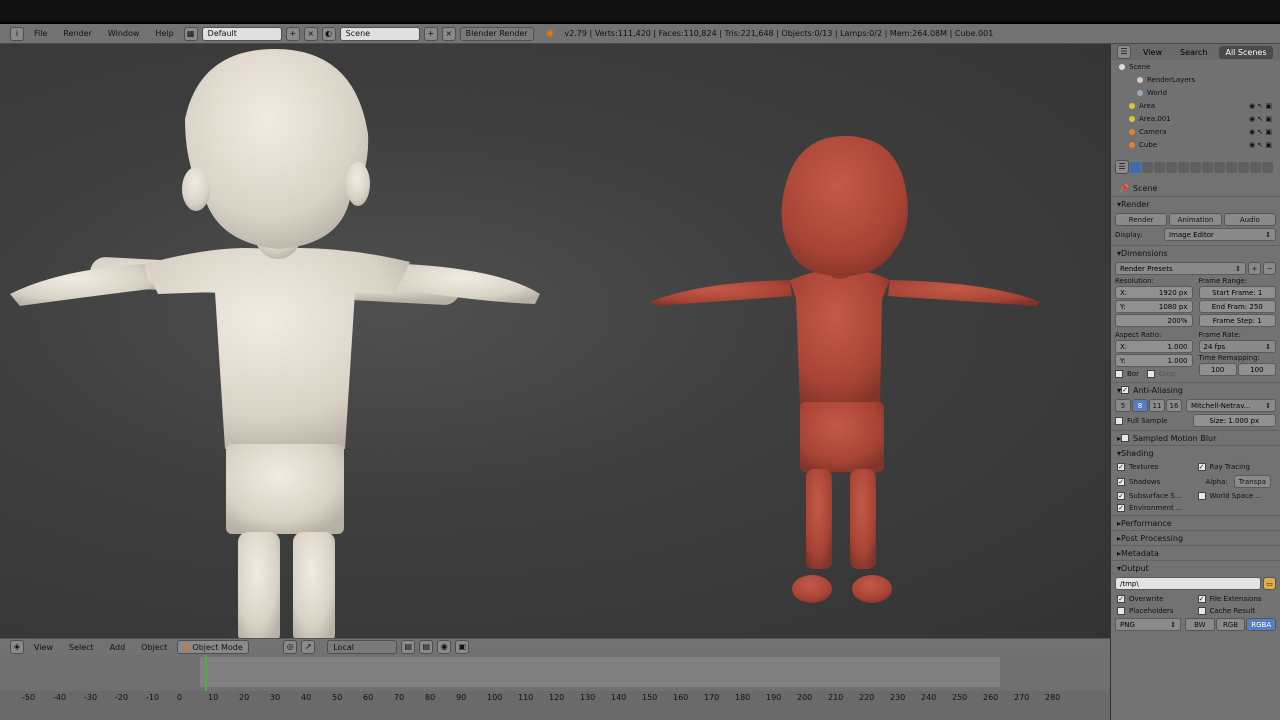 This screenshot has height=720, width=1280. What do you see at coordinates (1154, 306) in the screenshot?
I see `resolution-y-field: Y: 1080 px` at bounding box center [1154, 306].